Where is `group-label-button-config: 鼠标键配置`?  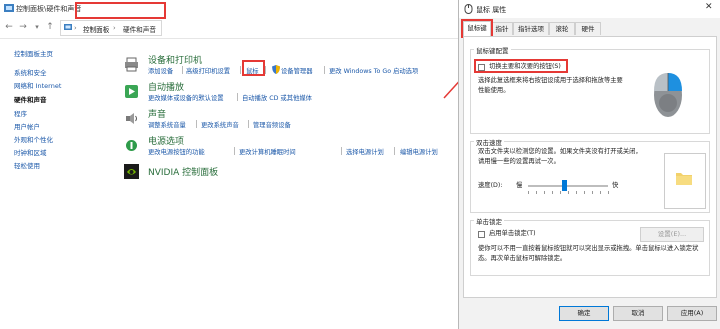 group-label-button-config: 鼠标键配置 is located at coordinates (492, 50).